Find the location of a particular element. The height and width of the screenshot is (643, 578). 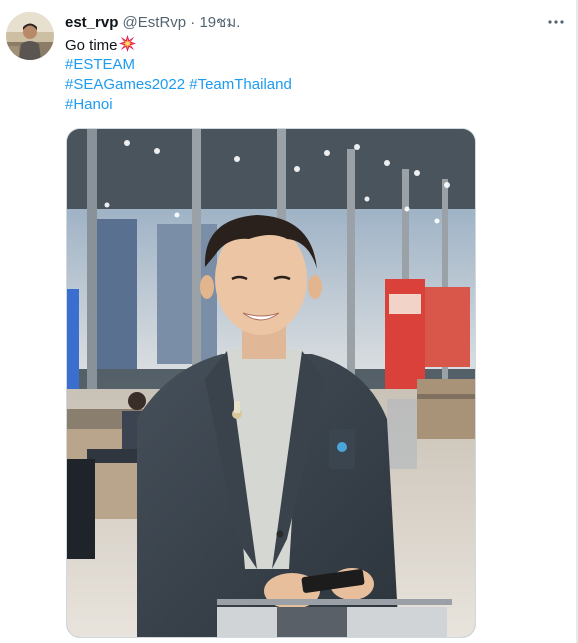

text-line-2: #ESTEAM is located at coordinates (178, 65).